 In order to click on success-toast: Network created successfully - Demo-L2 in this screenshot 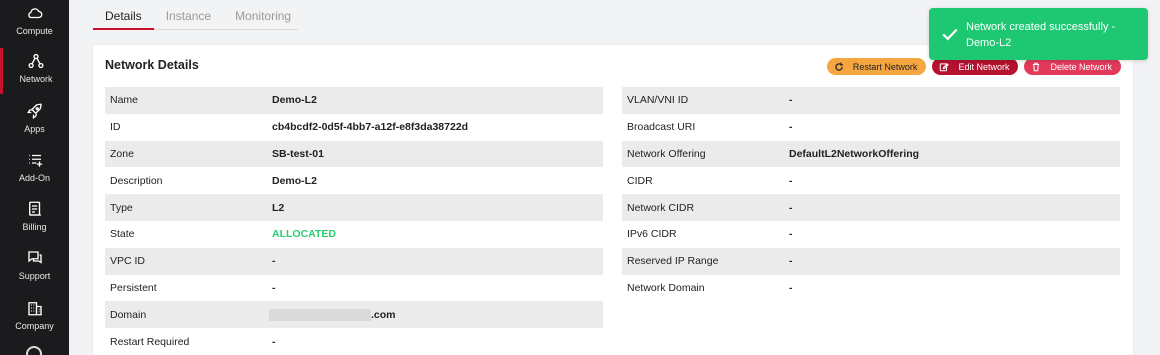, I will do `click(1038, 34)`.